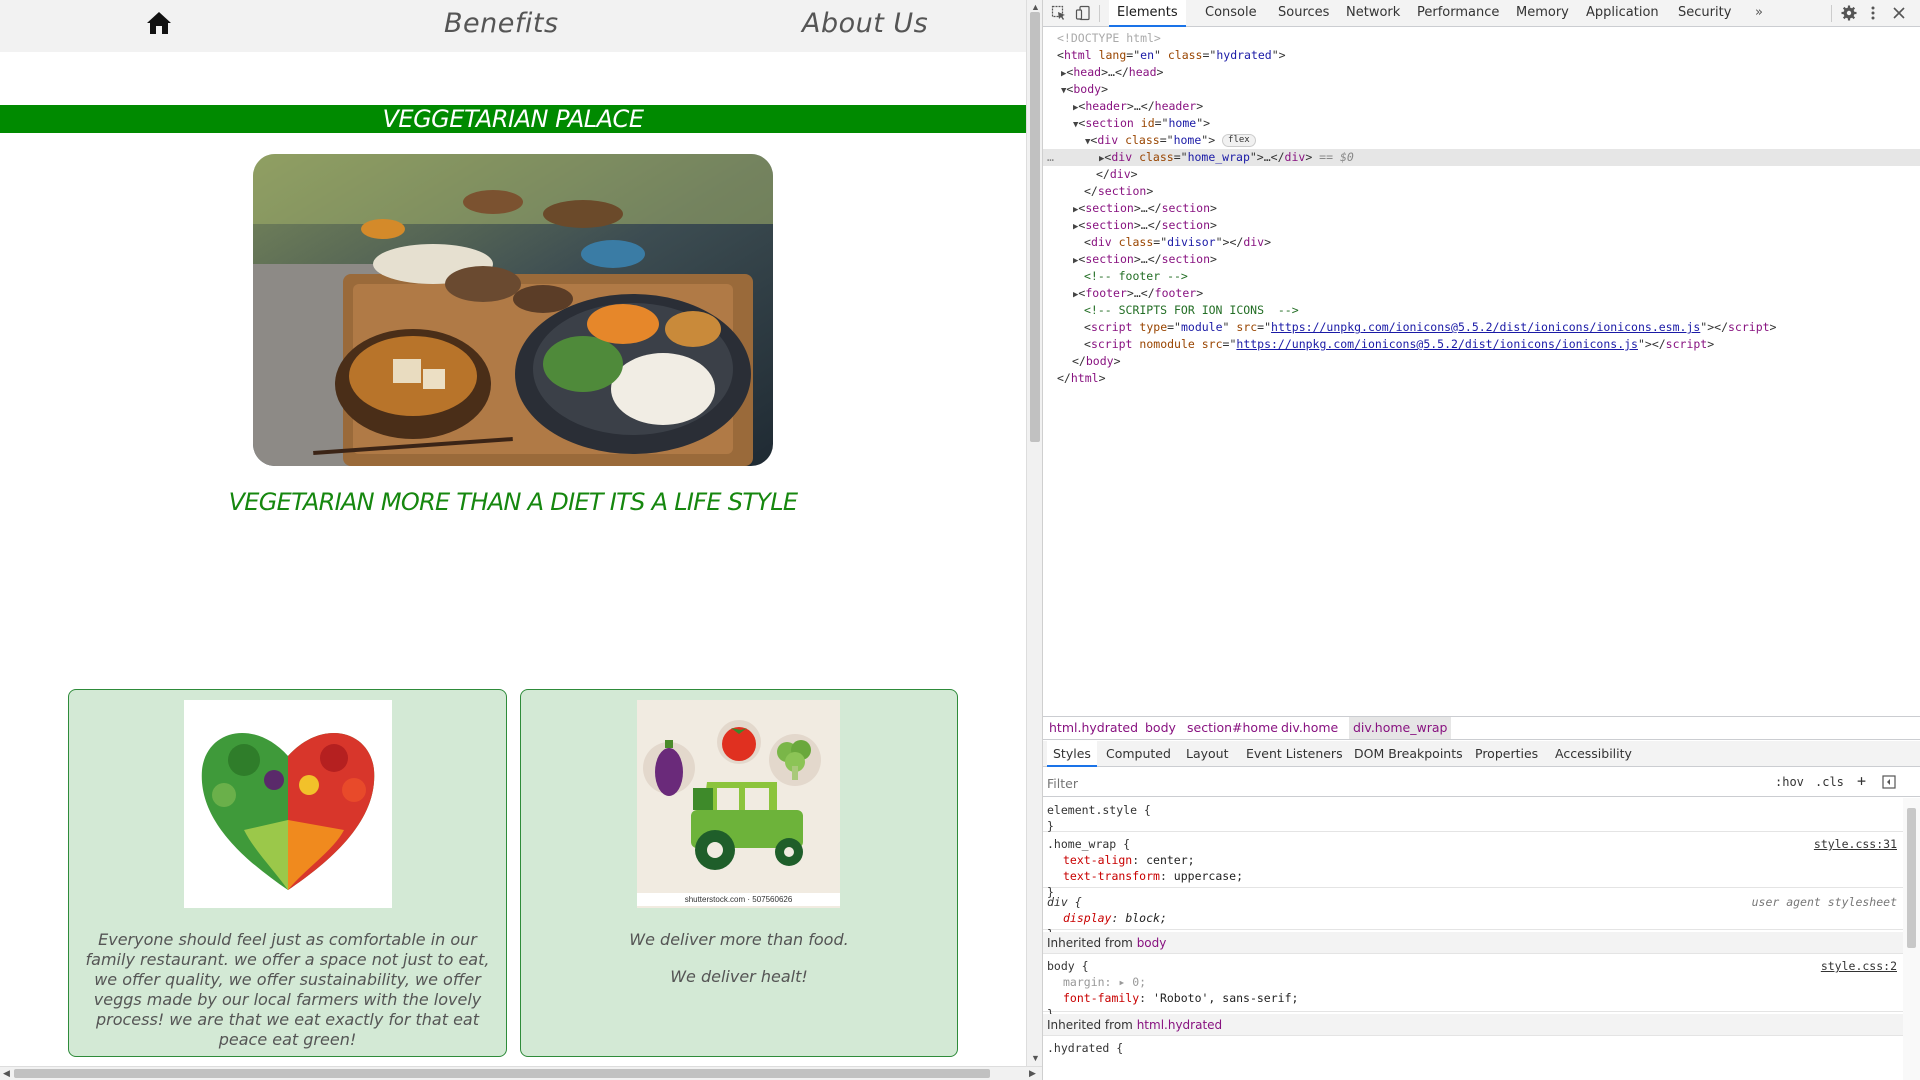 The height and width of the screenshot is (1080, 1920). What do you see at coordinates (1083, 13) in the screenshot?
I see `device-toolbar-icon` at bounding box center [1083, 13].